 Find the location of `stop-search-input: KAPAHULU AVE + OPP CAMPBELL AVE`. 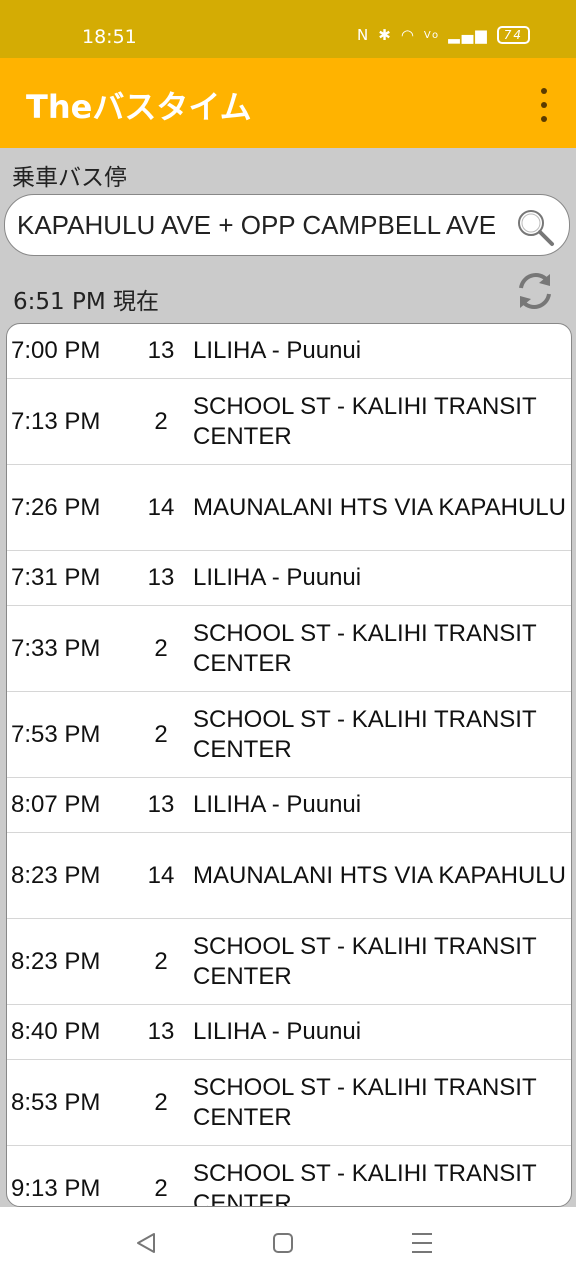

stop-search-input: KAPAHULU AVE + OPP CAMPBELL AVE is located at coordinates (287, 225).